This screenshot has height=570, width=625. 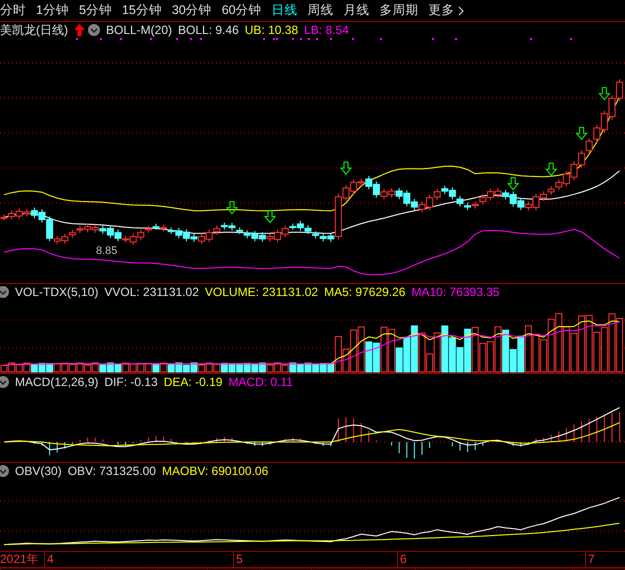 I want to click on period-tab: 60分钟, so click(x=241, y=10).